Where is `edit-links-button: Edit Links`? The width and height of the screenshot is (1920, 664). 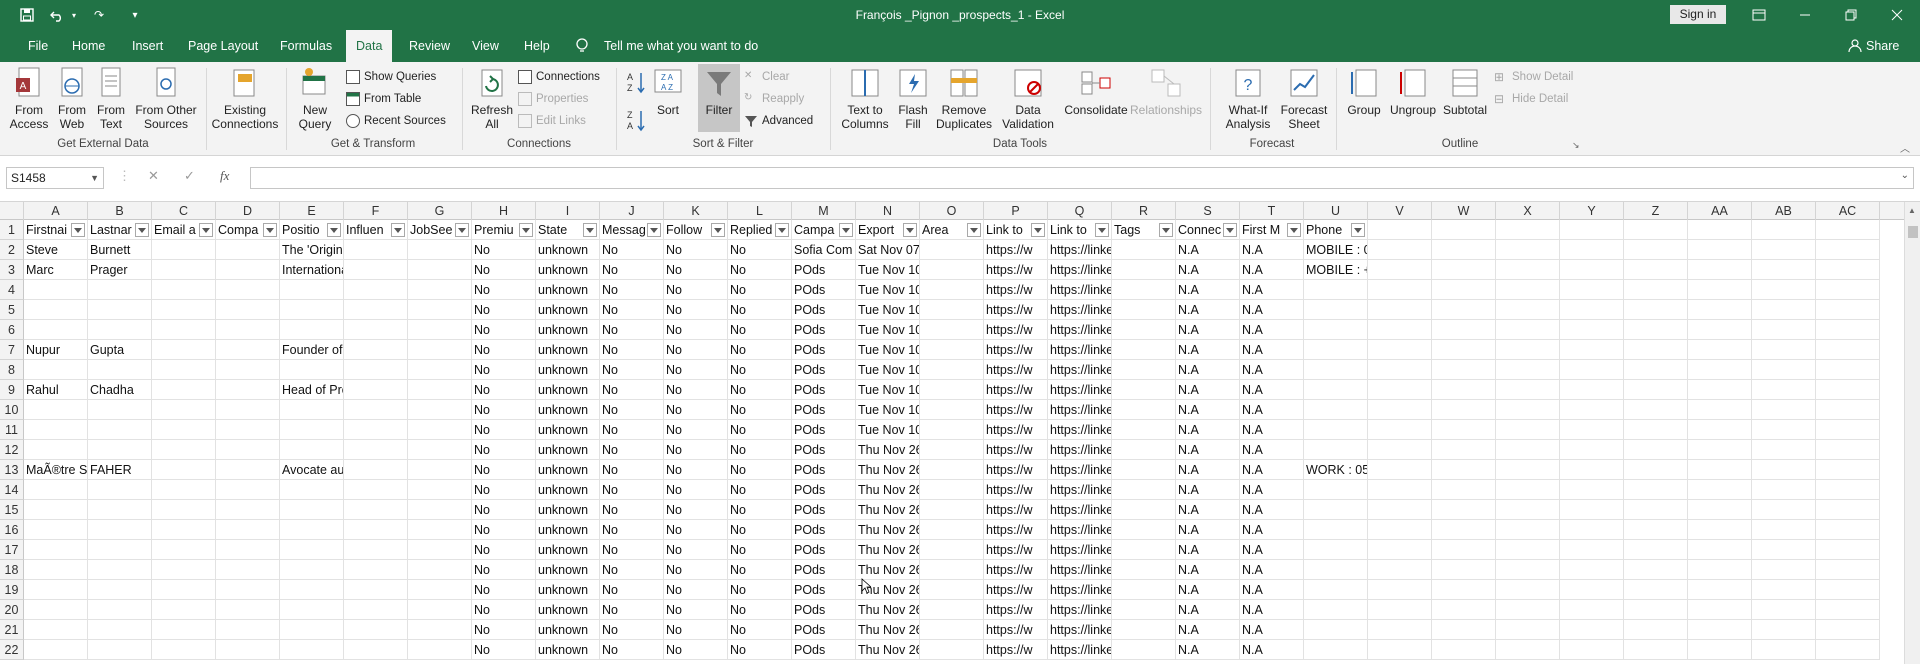
edit-links-button: Edit Links is located at coordinates (552, 121).